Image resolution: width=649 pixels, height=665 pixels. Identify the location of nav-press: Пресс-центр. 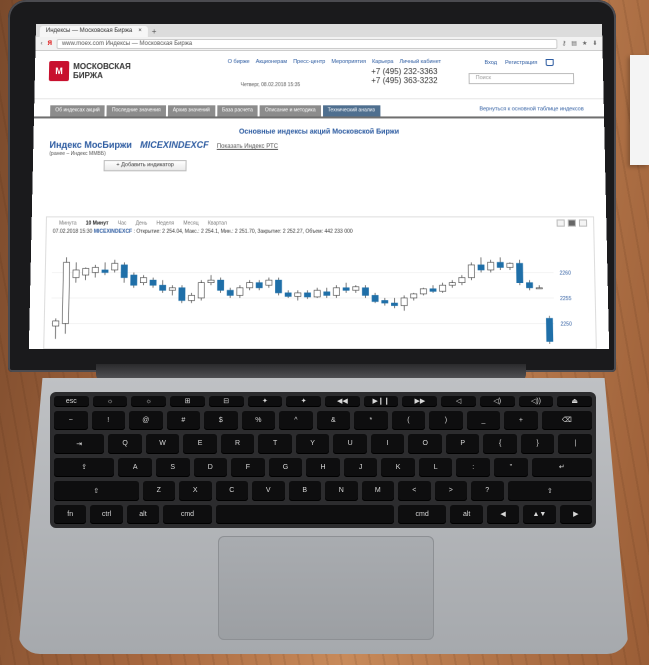
(309, 62).